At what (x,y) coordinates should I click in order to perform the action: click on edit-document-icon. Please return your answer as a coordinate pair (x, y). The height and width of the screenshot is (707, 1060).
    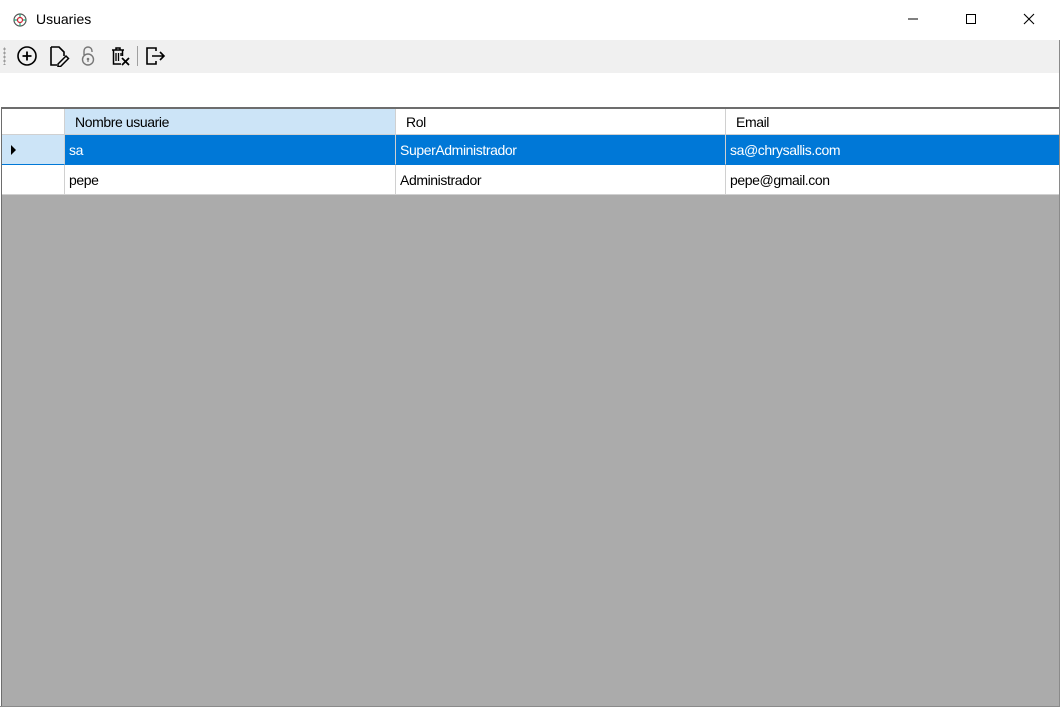
    Looking at the image, I should click on (59, 57).